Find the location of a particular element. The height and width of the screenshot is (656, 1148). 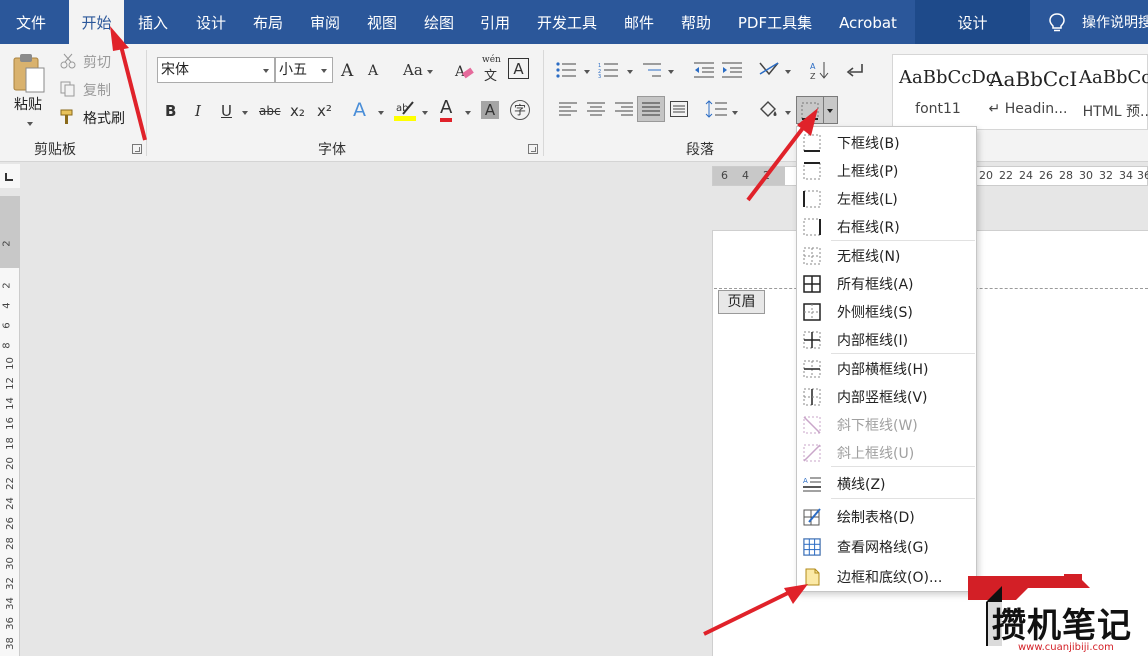

tab-layout: 布局 is located at coordinates (268, 22).